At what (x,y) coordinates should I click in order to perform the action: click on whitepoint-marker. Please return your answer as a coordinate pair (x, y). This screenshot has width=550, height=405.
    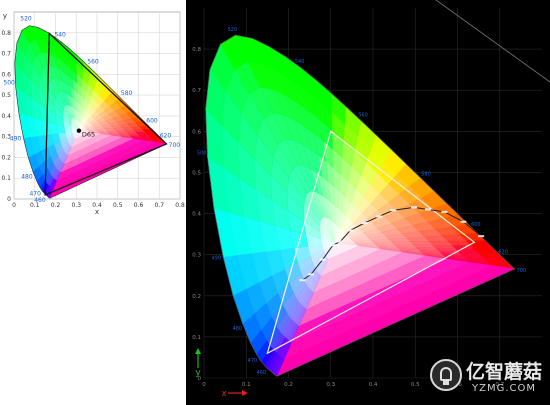
    Looking at the image, I should click on (79, 130).